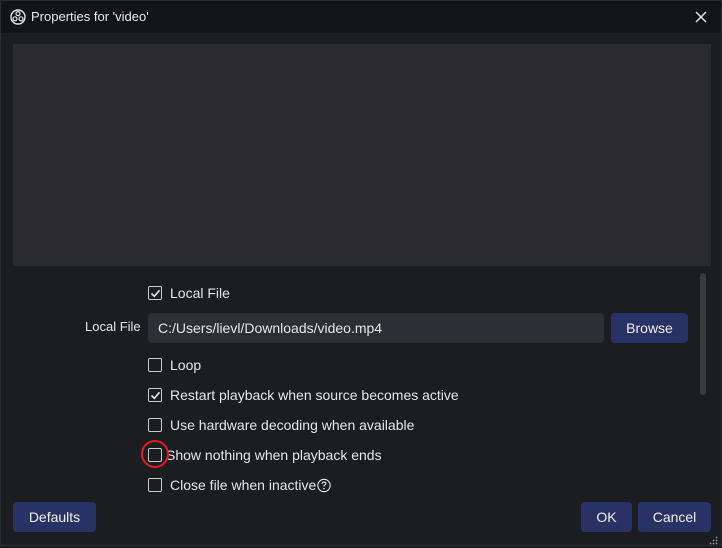 This screenshot has width=722, height=548. I want to click on close-file-checkbox-row: Close file when inactive, so click(240, 485).